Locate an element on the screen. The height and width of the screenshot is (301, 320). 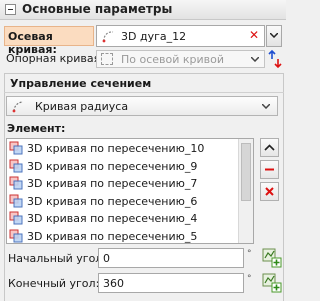
list-item: 3D кривая по пересечению_4 is located at coordinates (130, 218).